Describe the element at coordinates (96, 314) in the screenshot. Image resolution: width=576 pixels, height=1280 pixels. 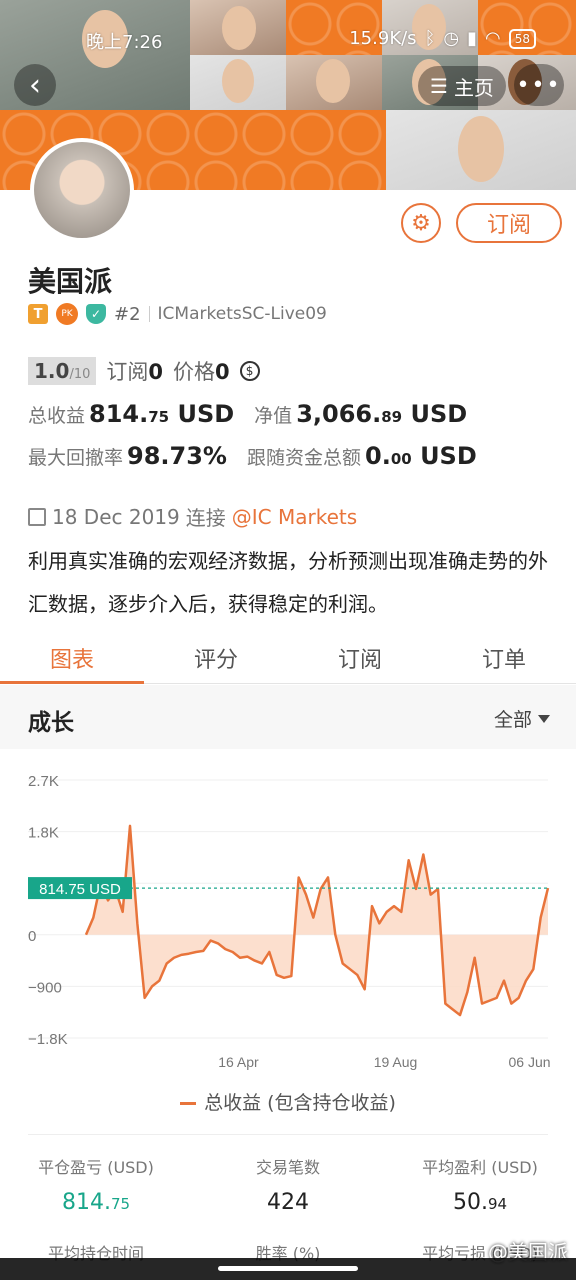
I see `verified-shield-icon: ✓` at that location.